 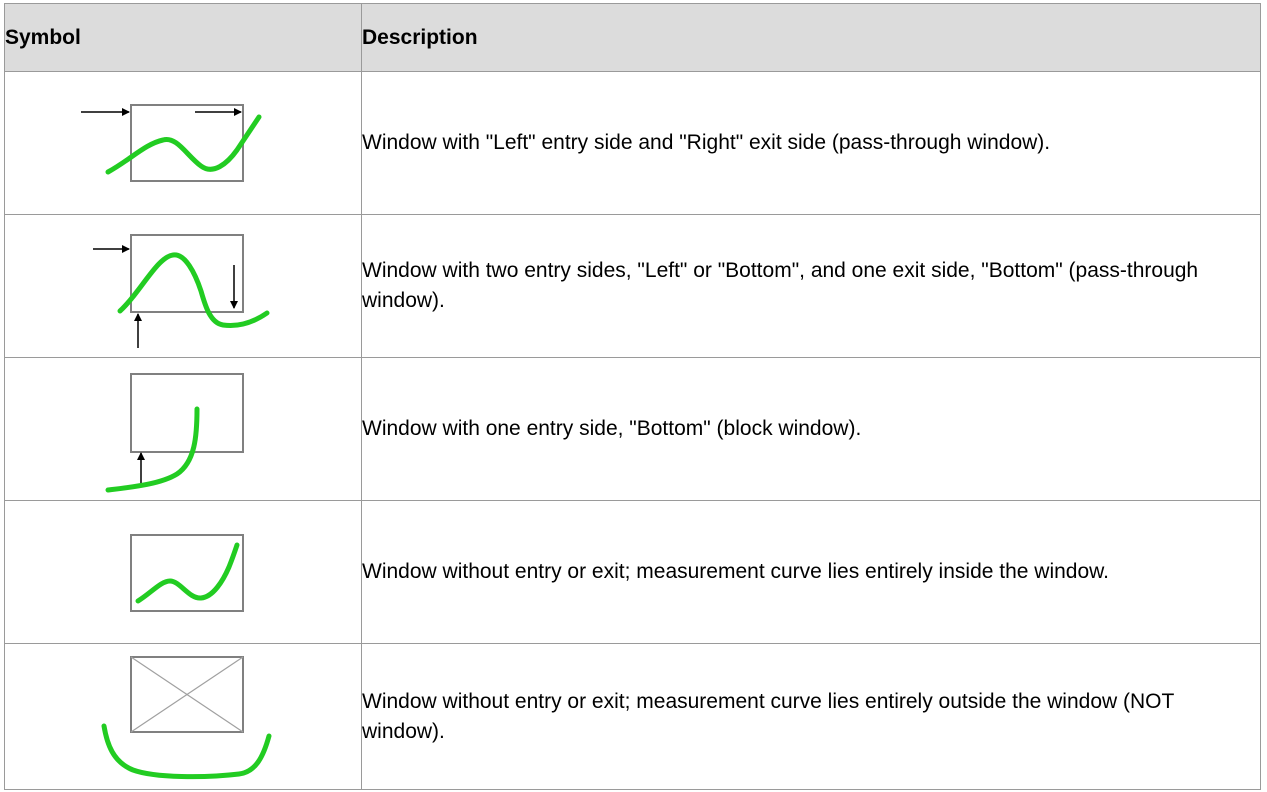 I want to click on block-window-bottom-icon, so click(x=174, y=433).